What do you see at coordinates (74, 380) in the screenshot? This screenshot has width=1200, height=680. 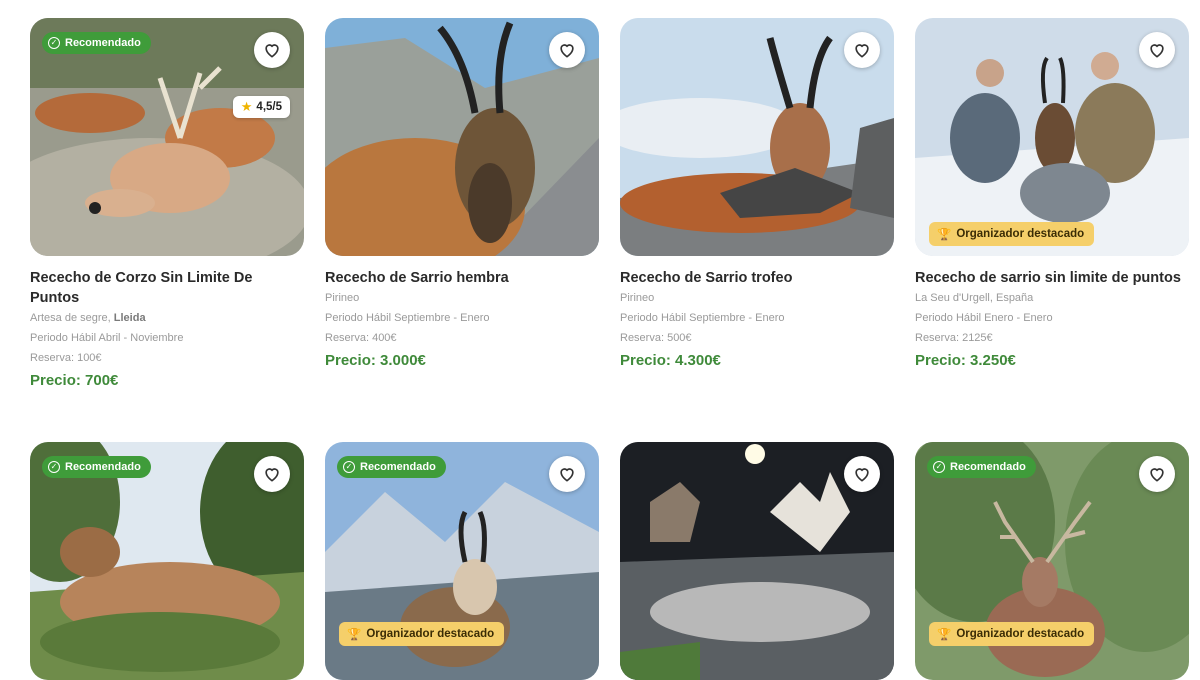 I see `listing-price: Precio: 700€` at bounding box center [74, 380].